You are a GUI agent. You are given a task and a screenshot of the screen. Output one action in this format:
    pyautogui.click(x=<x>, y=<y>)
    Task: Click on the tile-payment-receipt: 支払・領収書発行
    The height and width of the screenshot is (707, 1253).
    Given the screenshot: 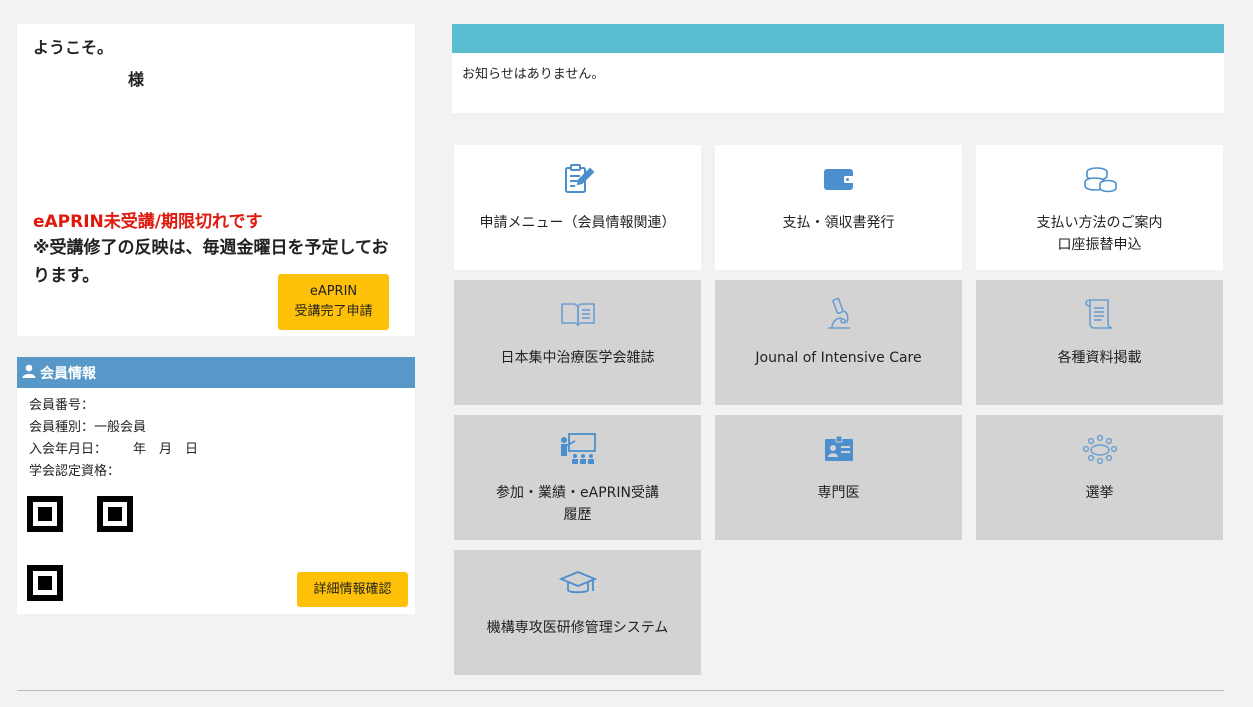 What is the action you would take?
    pyautogui.click(x=838, y=207)
    